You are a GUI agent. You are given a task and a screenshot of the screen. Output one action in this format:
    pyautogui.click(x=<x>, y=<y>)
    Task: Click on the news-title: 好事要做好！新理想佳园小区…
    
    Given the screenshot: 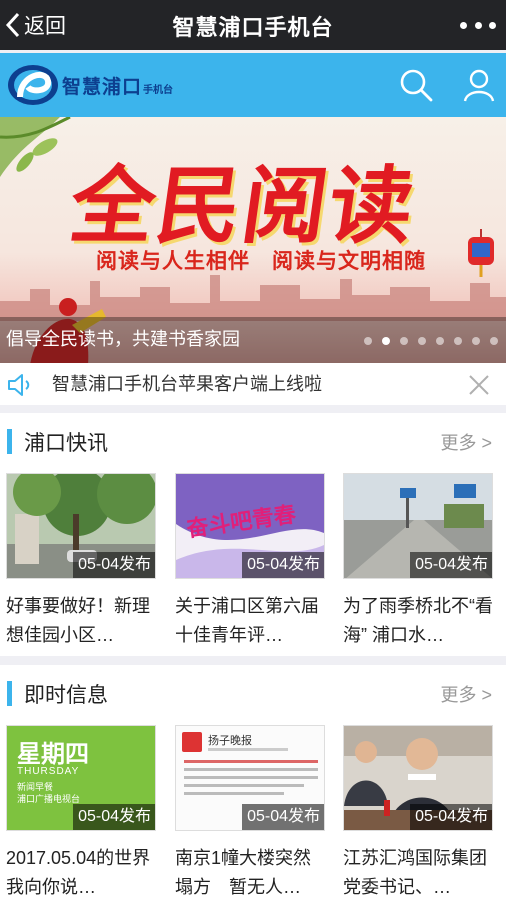 What is the action you would take?
    pyautogui.click(x=78, y=620)
    